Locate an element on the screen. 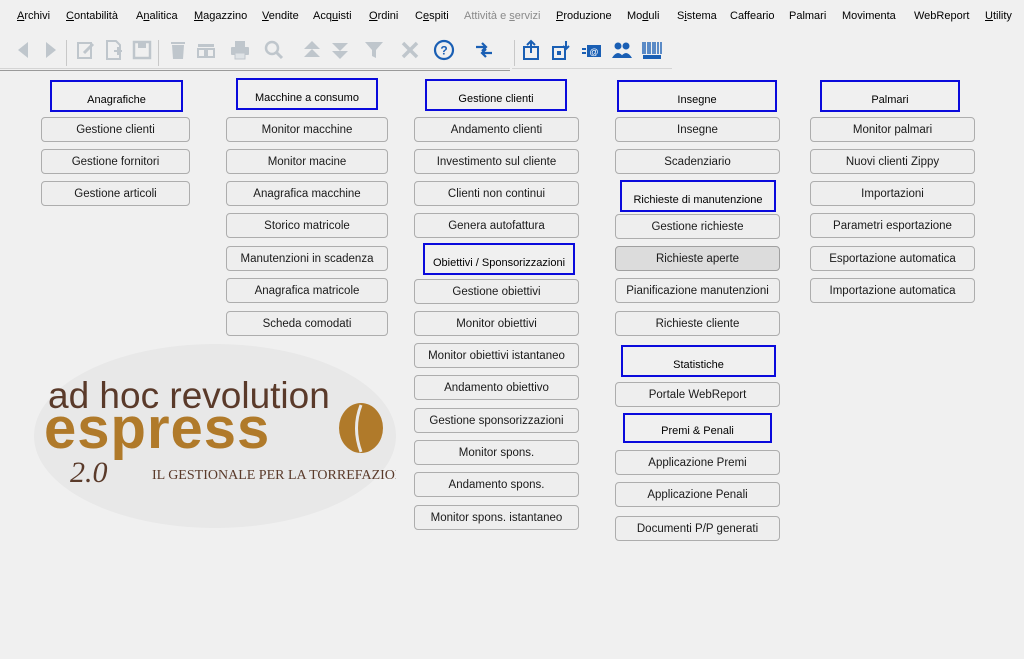  menu-attivit-e-servizi: Attività e servizi is located at coordinates (502, 16).